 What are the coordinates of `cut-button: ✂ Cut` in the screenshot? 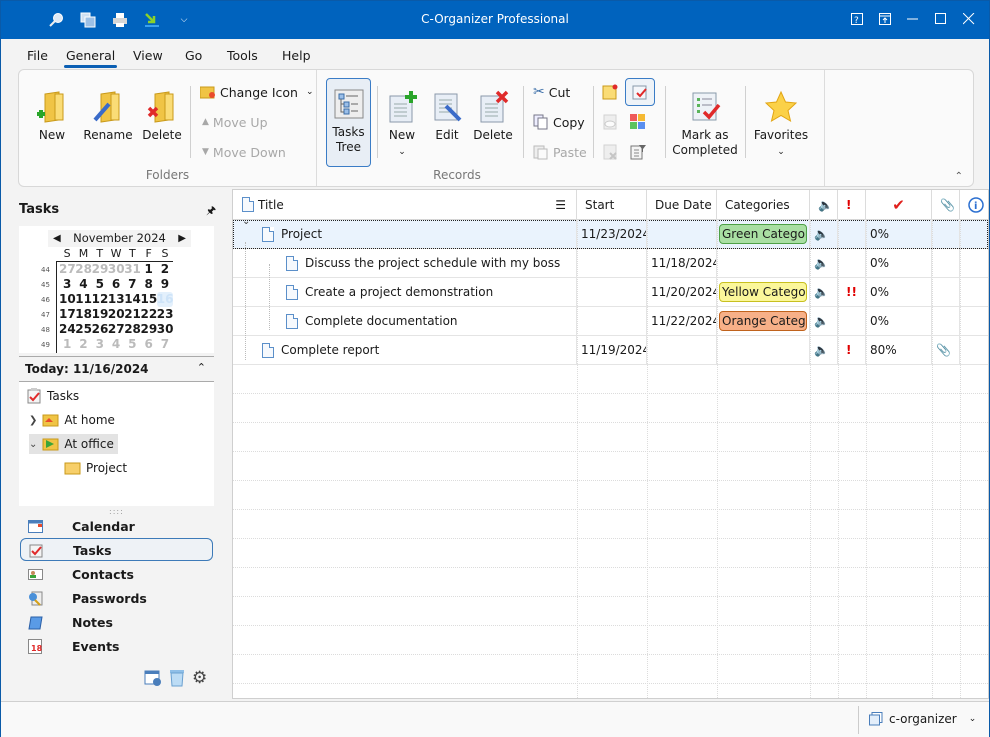 It's located at (551, 92).